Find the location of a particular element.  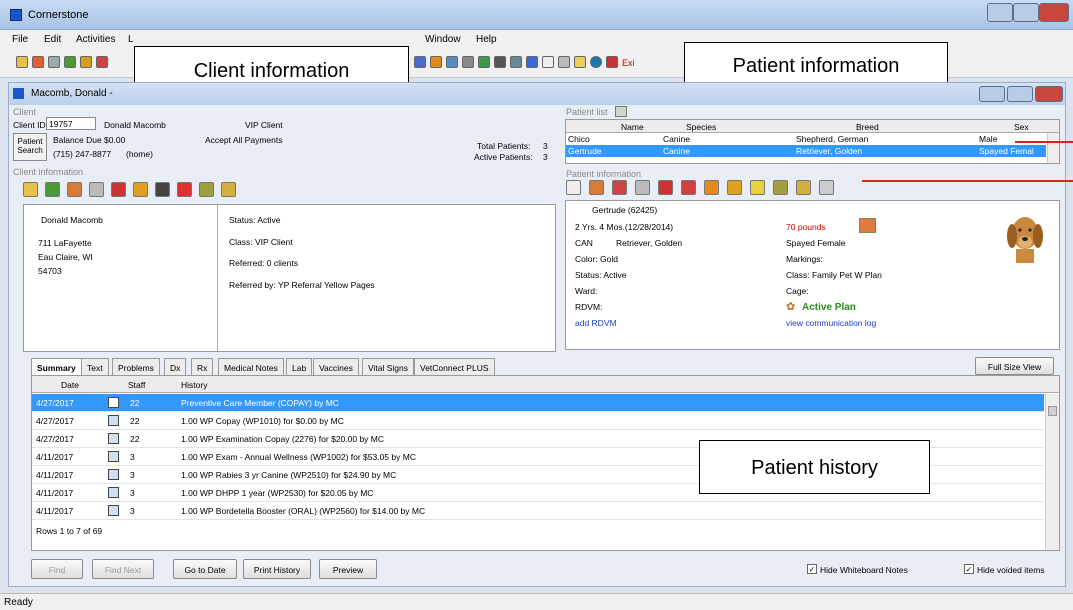

vaccine-tab-icon is located at coordinates (619, 187).